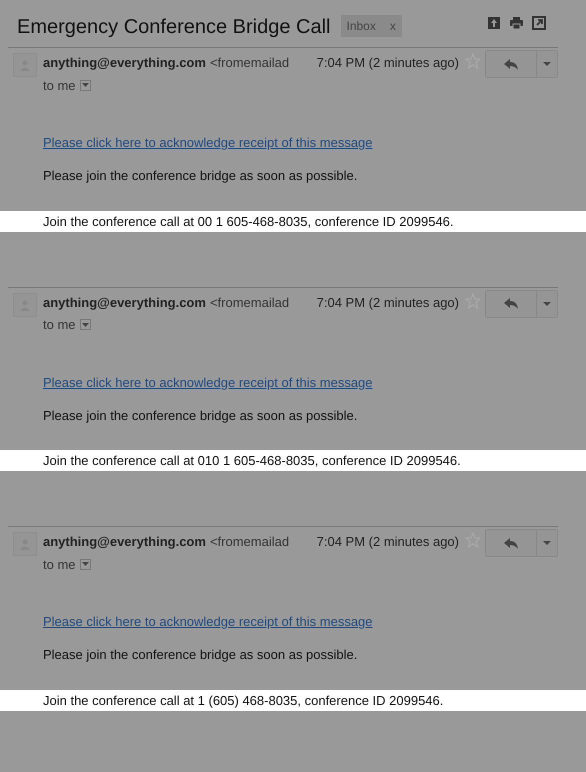 Image resolution: width=586 pixels, height=772 pixels. I want to click on new-window-icon, so click(539, 23).